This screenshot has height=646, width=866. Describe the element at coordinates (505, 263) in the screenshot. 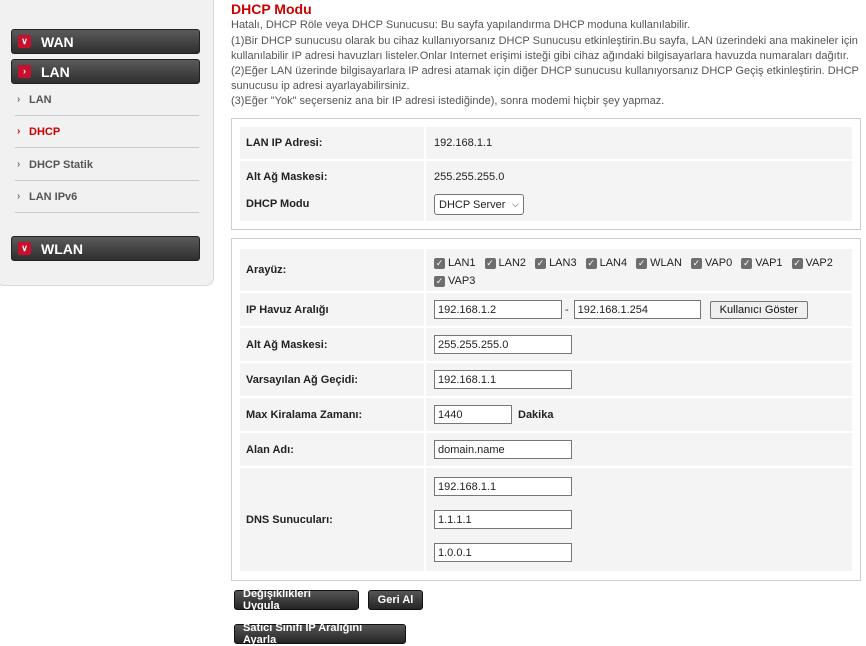

I see `checkbox-lan2: ✓ LAN2` at that location.